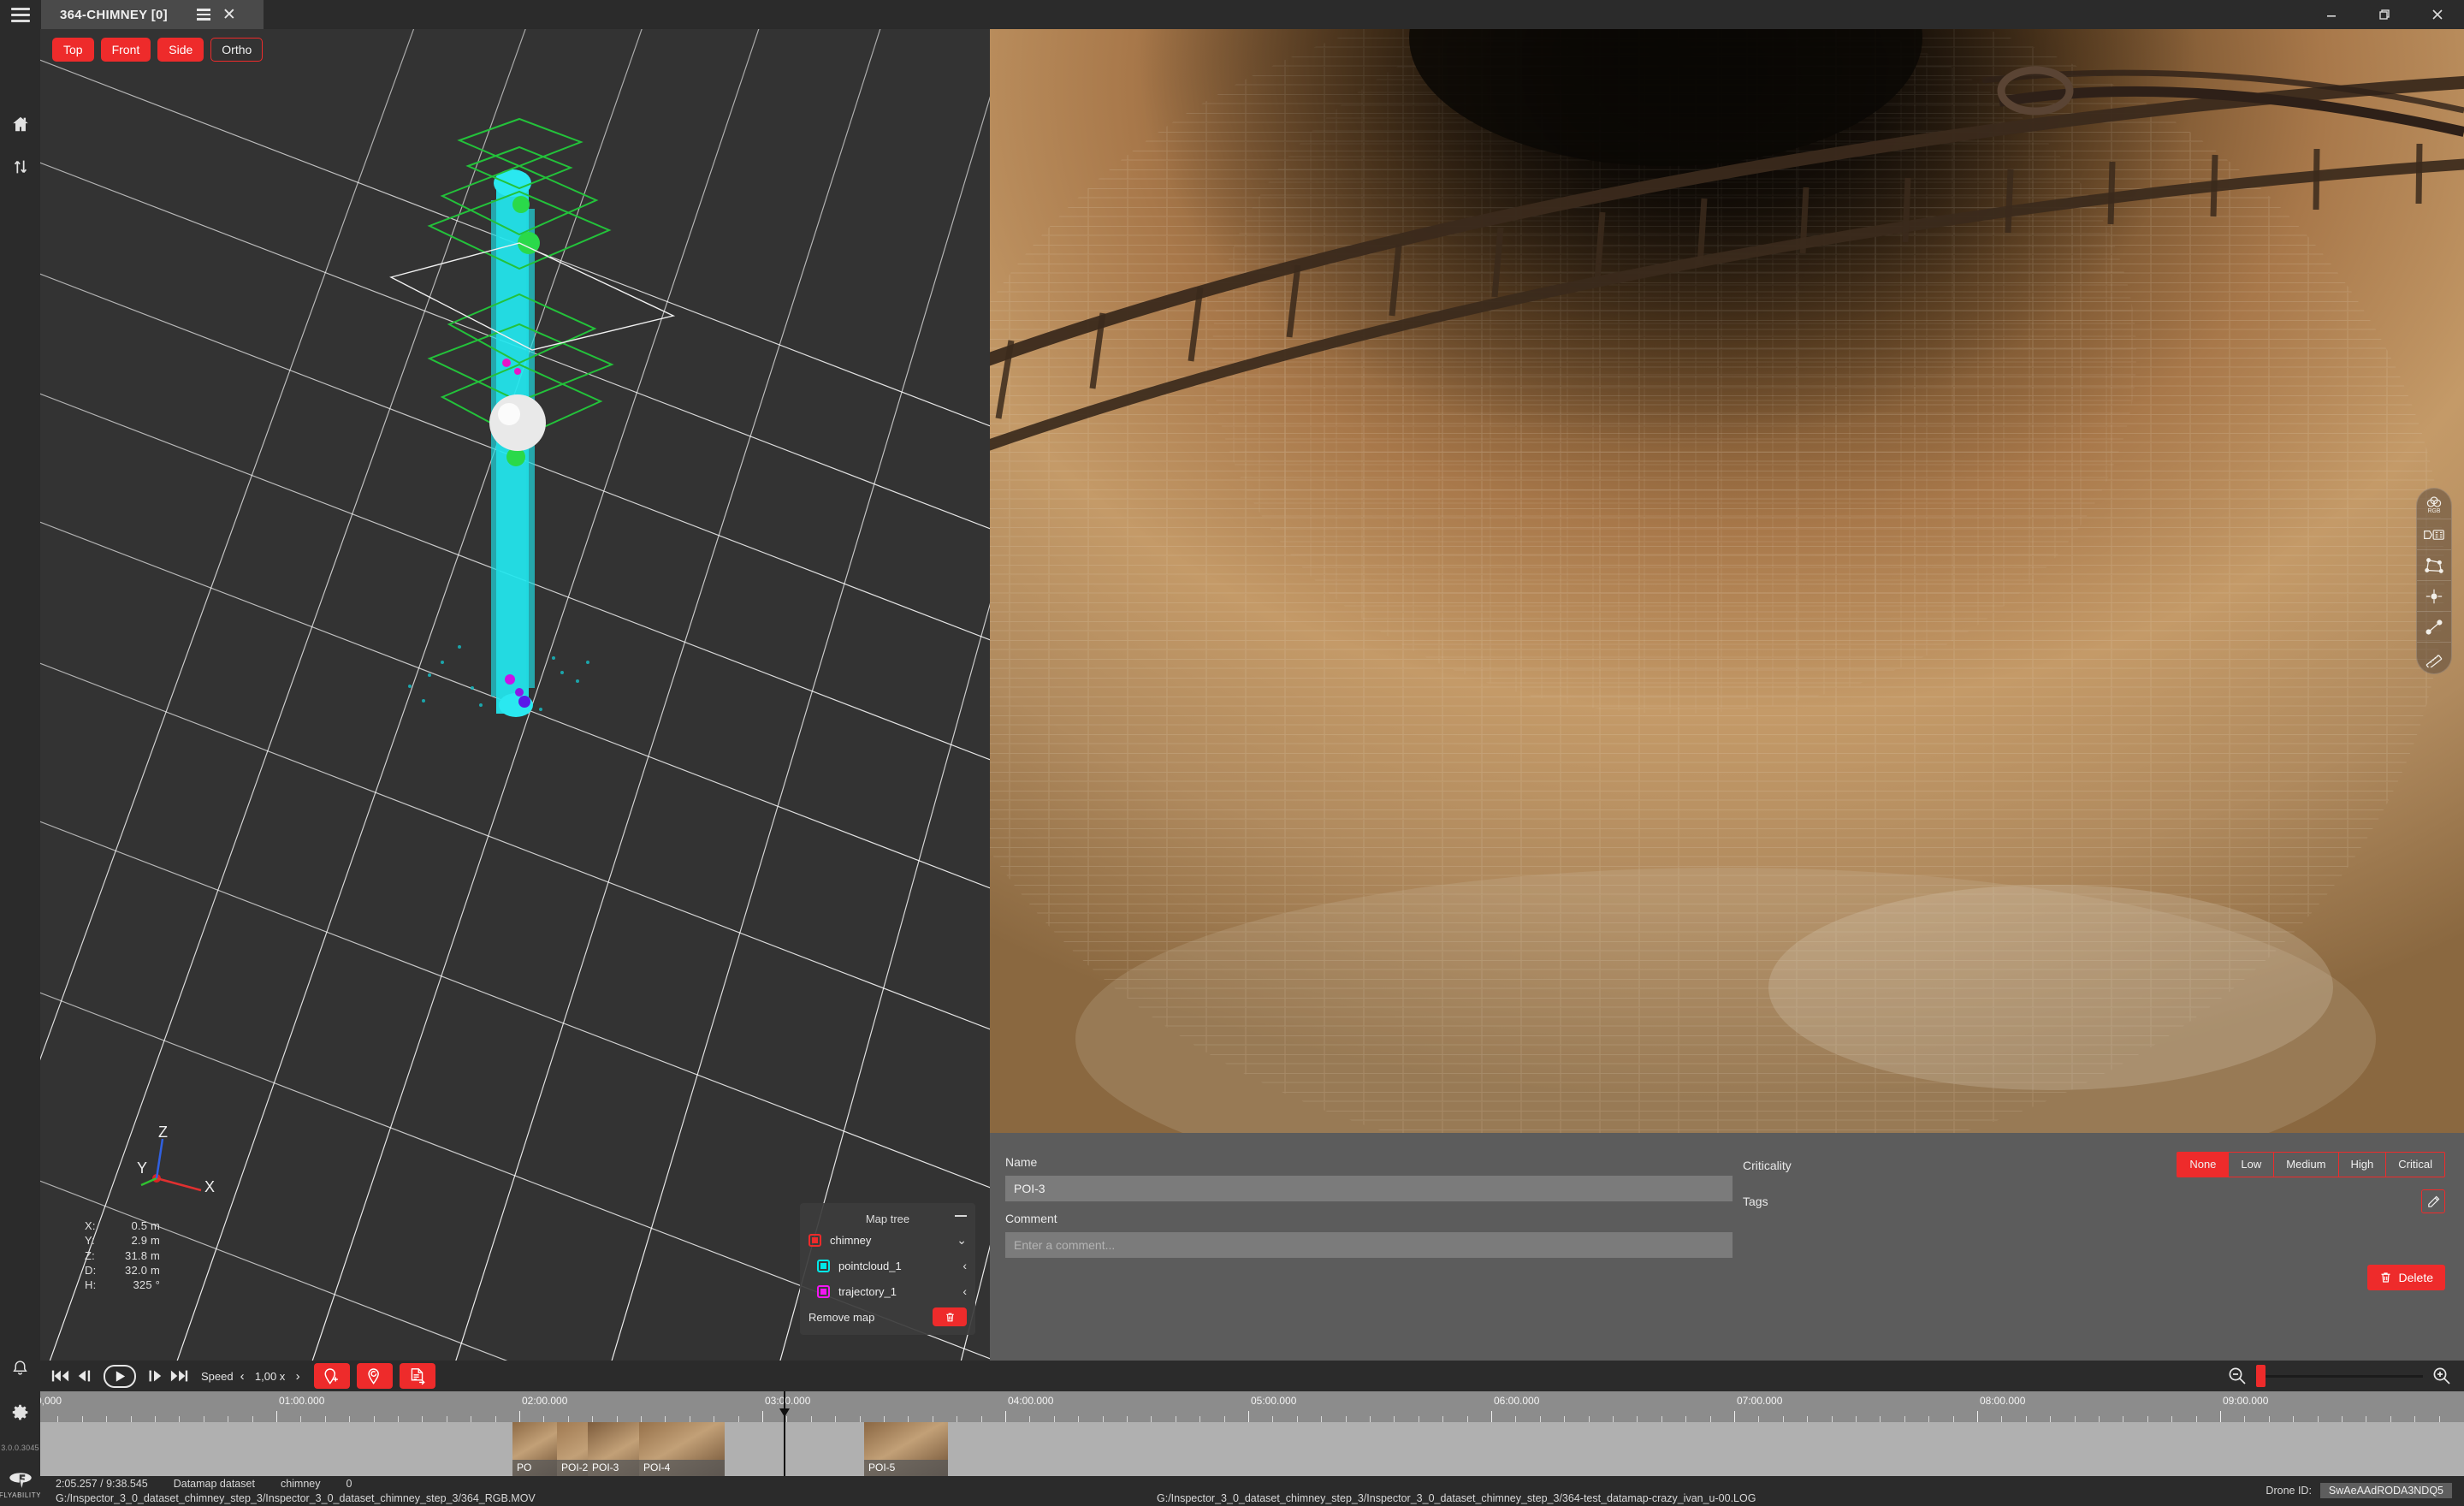 Image resolution: width=2464 pixels, height=1506 pixels. What do you see at coordinates (180, 50) in the screenshot?
I see `view-button-side: Side` at bounding box center [180, 50].